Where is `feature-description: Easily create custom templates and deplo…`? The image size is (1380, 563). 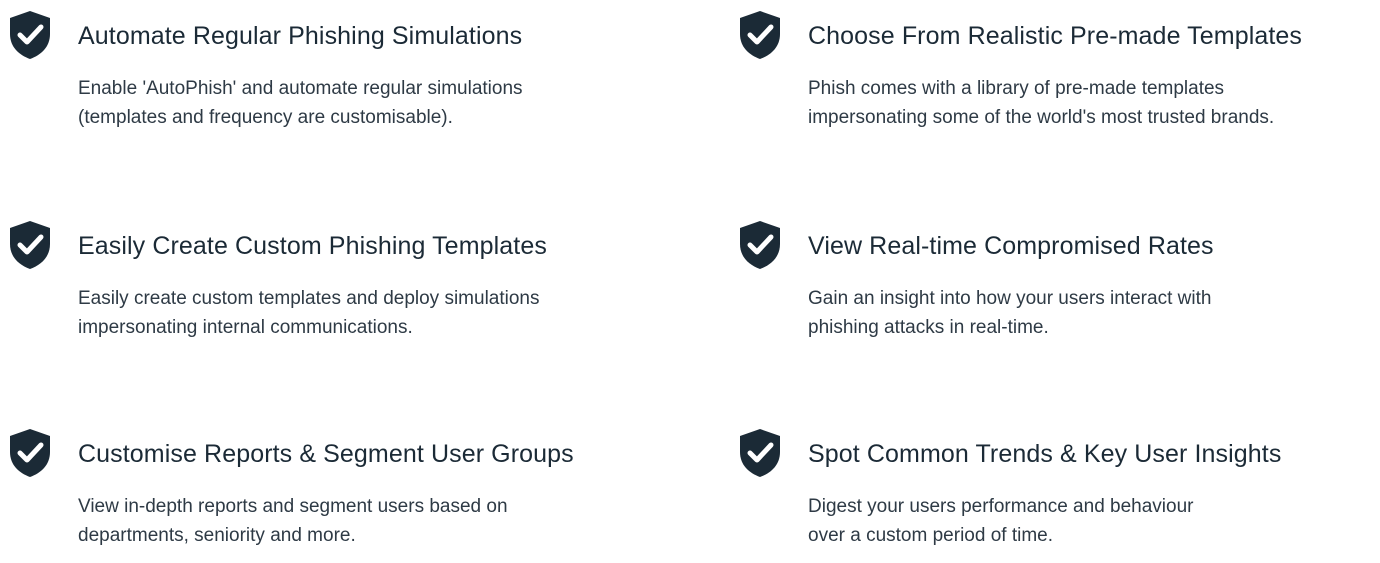 feature-description: Easily create custom templates and deplo… is located at coordinates (309, 313).